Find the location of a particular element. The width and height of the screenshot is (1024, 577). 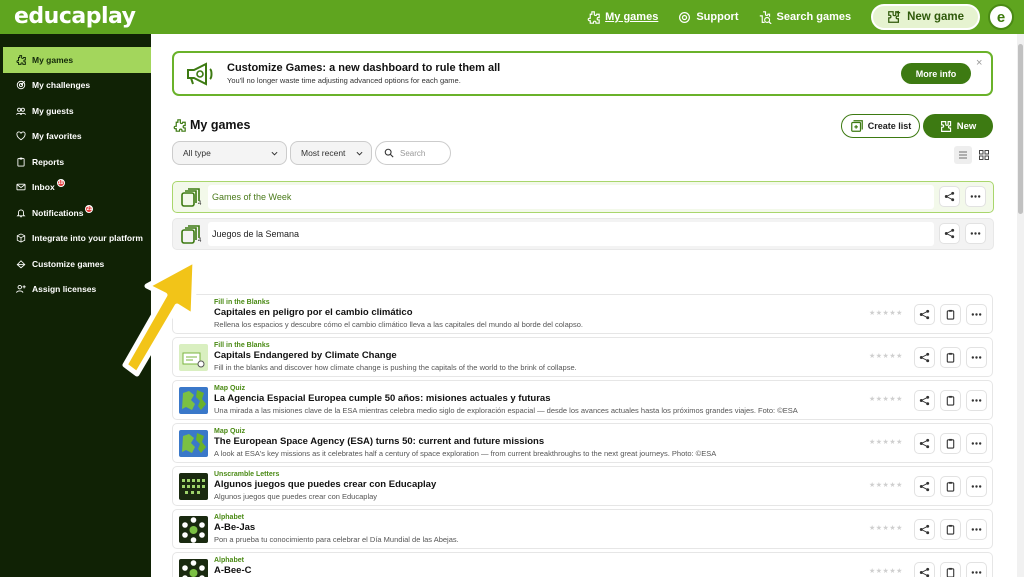

scrollbar is located at coordinates (1020, 305).